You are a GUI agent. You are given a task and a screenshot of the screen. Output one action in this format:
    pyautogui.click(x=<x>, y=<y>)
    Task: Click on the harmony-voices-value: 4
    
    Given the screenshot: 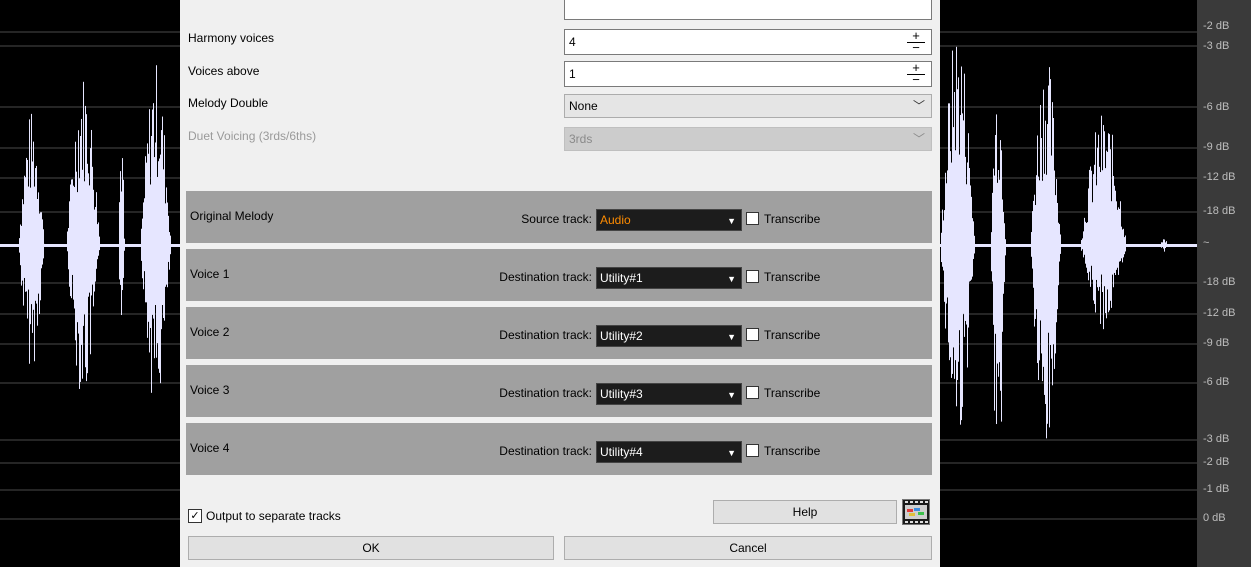 What is the action you would take?
    pyautogui.click(x=572, y=42)
    